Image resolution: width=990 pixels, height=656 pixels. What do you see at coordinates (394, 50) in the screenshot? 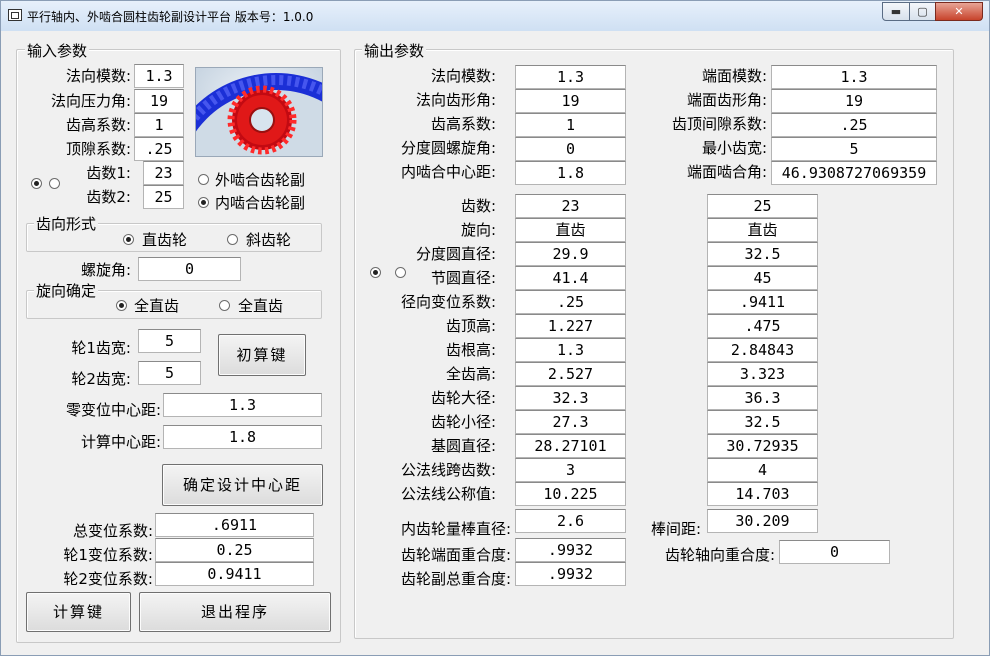
I see `output-group-legend: 输出参数` at bounding box center [394, 50].